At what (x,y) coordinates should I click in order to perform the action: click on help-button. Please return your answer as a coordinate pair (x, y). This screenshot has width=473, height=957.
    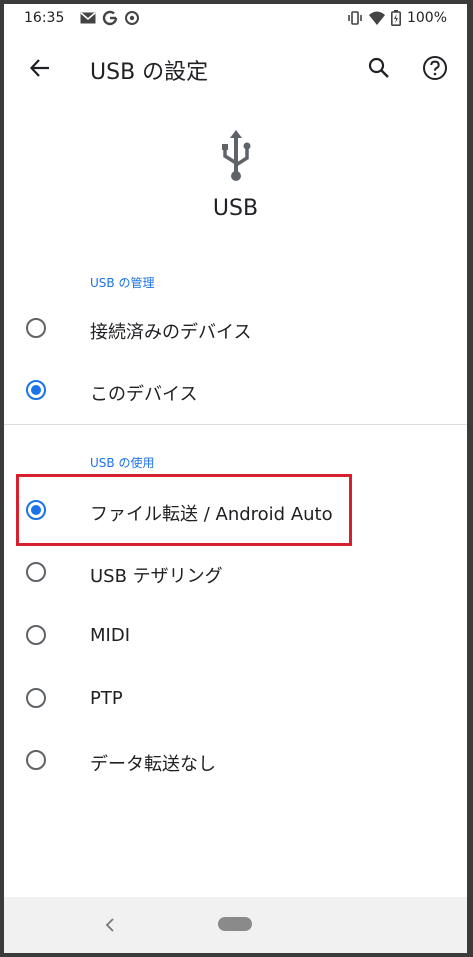
    Looking at the image, I should click on (435, 68).